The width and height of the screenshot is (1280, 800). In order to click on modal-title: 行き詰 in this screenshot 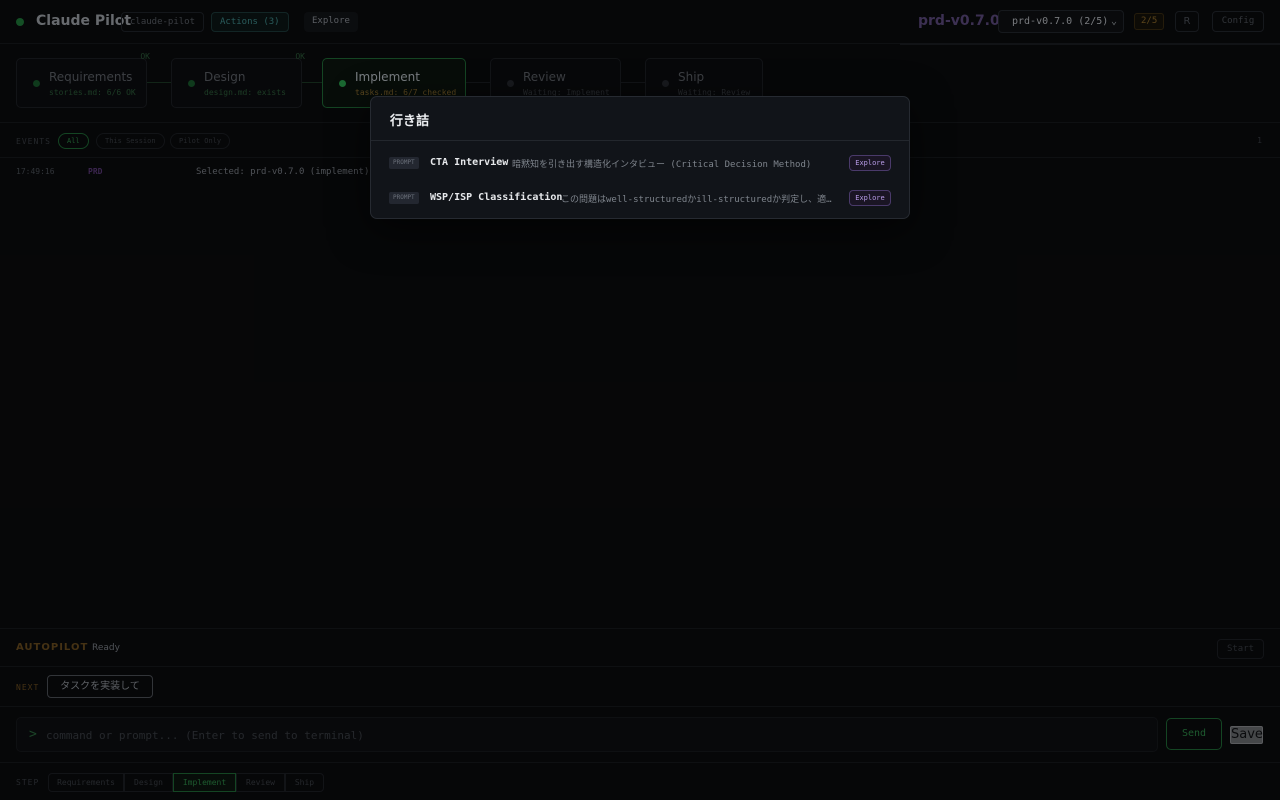, I will do `click(410, 121)`.